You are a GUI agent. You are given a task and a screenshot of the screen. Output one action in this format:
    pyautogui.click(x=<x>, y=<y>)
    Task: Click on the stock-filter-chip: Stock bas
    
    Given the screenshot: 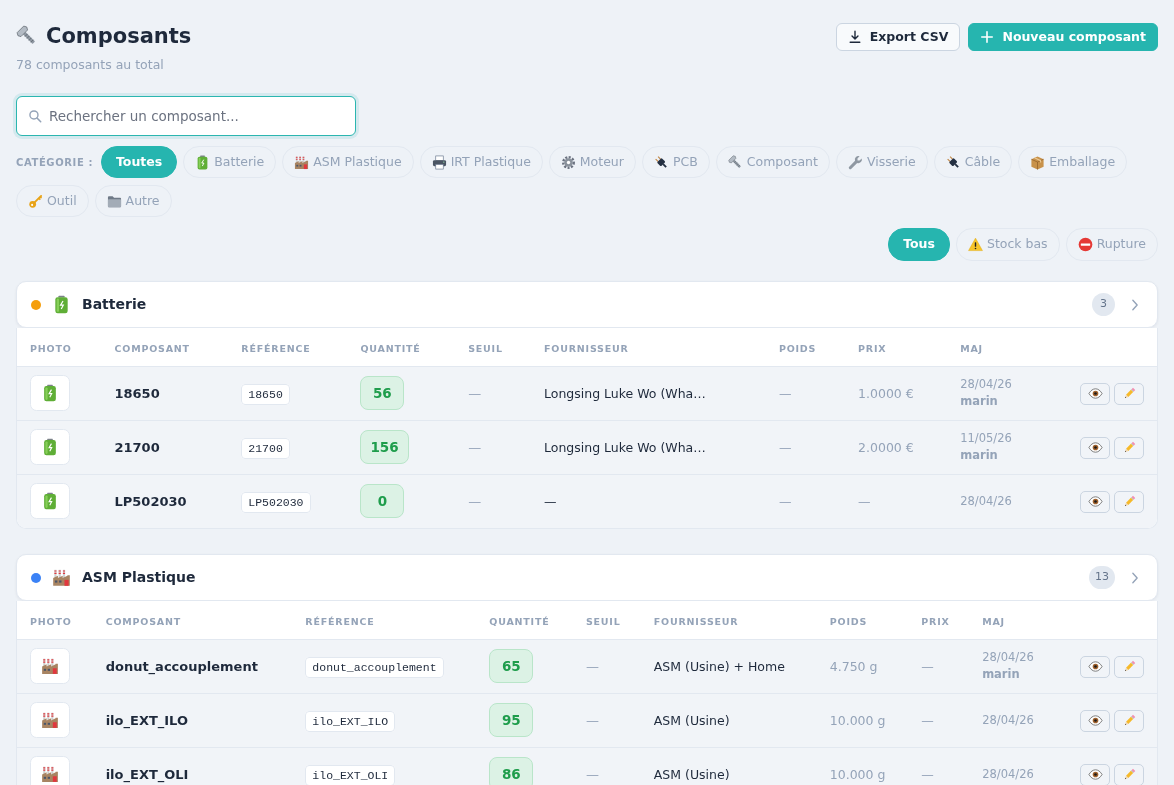 What is the action you would take?
    pyautogui.click(x=1007, y=244)
    